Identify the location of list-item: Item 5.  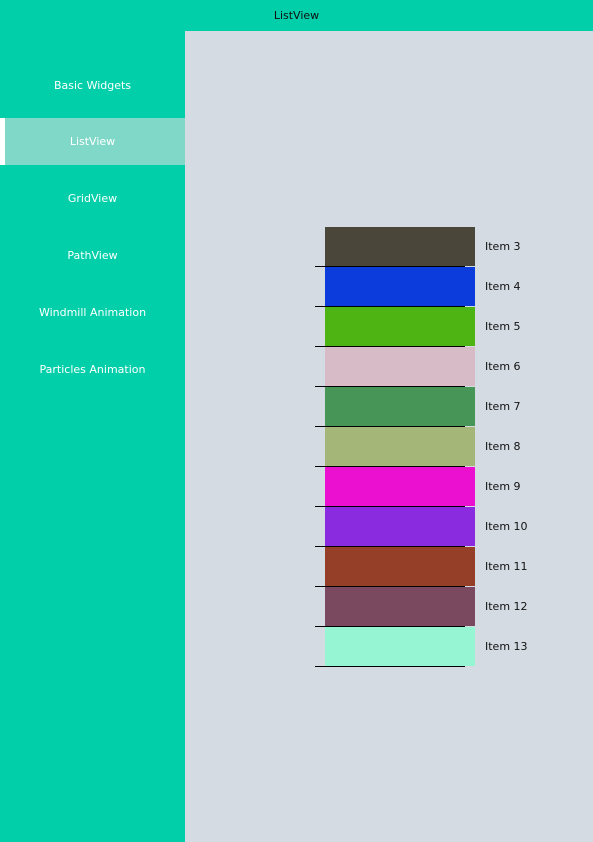
(425, 327).